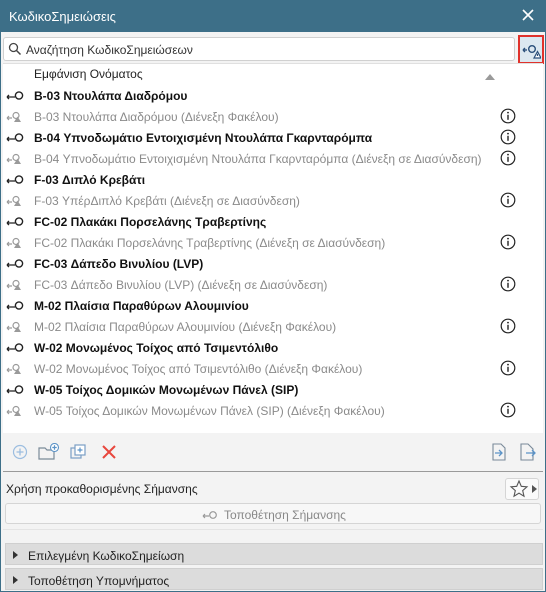 The width and height of the screenshot is (546, 592). I want to click on list-item-label: FC-03 Δάπεδο Βινυλίου (LVP), so click(119, 264).